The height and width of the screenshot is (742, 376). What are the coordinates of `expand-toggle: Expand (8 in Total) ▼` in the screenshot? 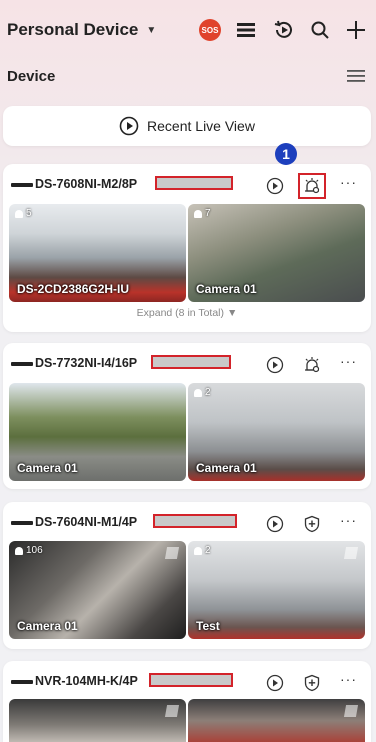 It's located at (187, 313).